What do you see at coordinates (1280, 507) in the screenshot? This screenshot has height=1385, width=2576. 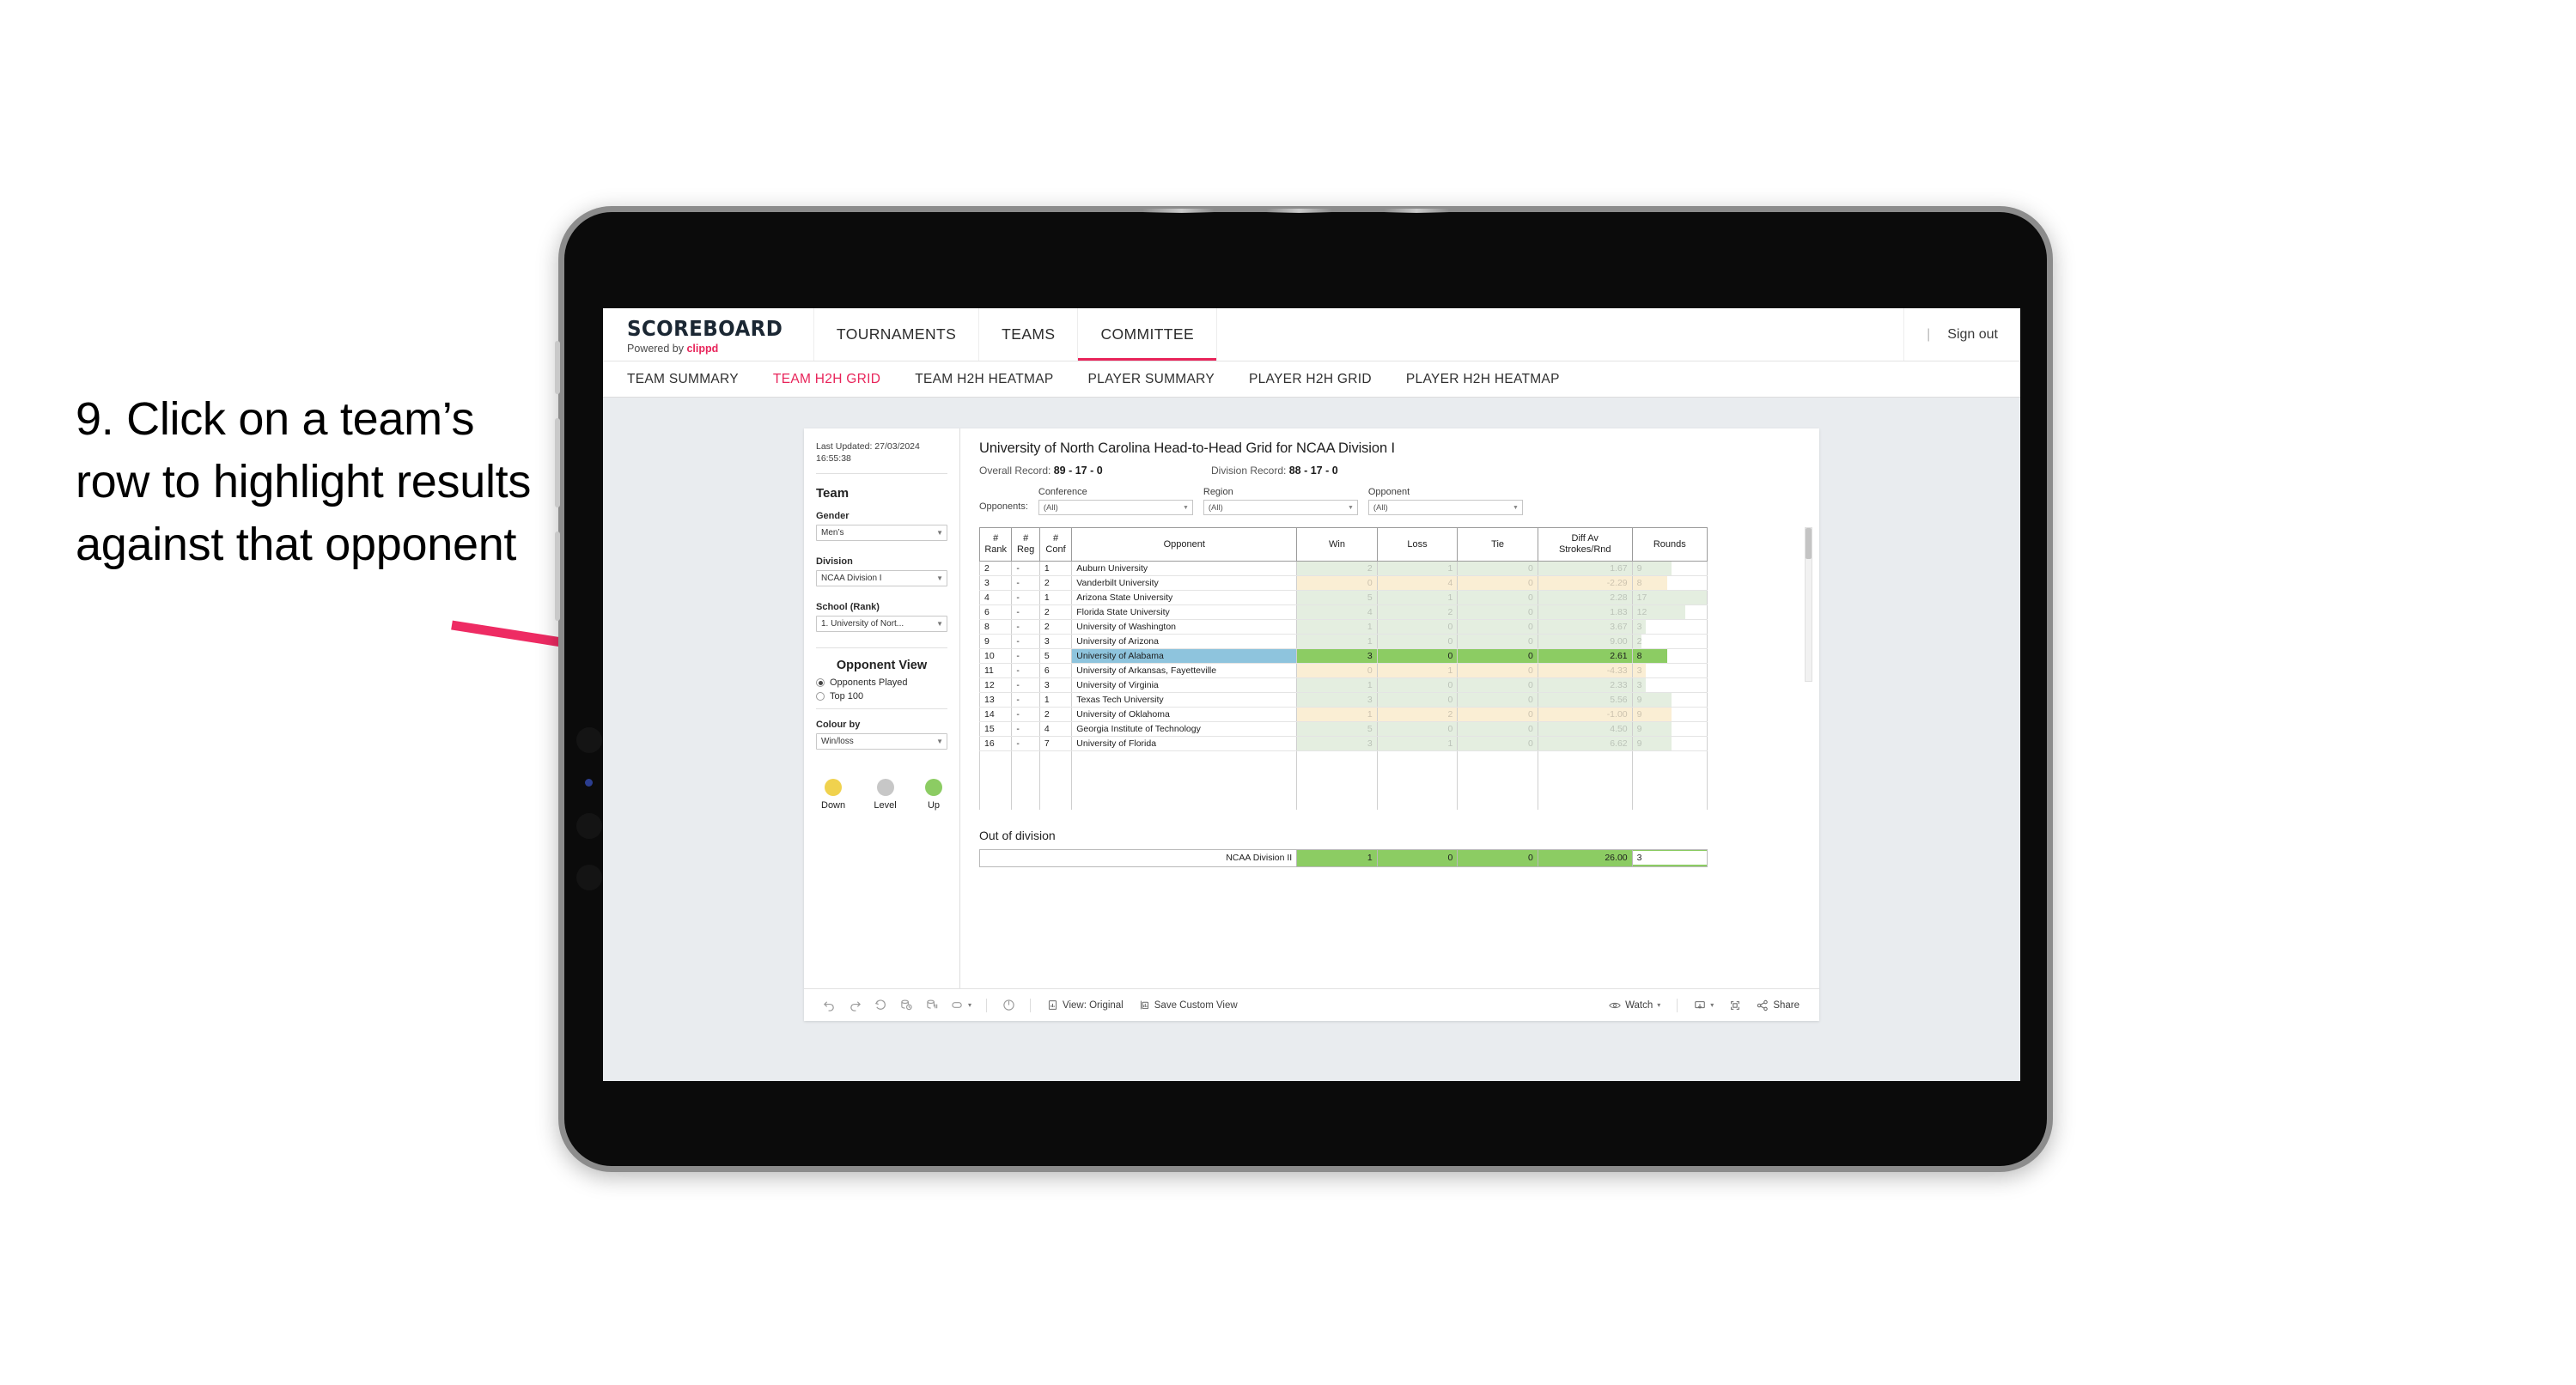 I see `region-select: (All) ▼` at bounding box center [1280, 507].